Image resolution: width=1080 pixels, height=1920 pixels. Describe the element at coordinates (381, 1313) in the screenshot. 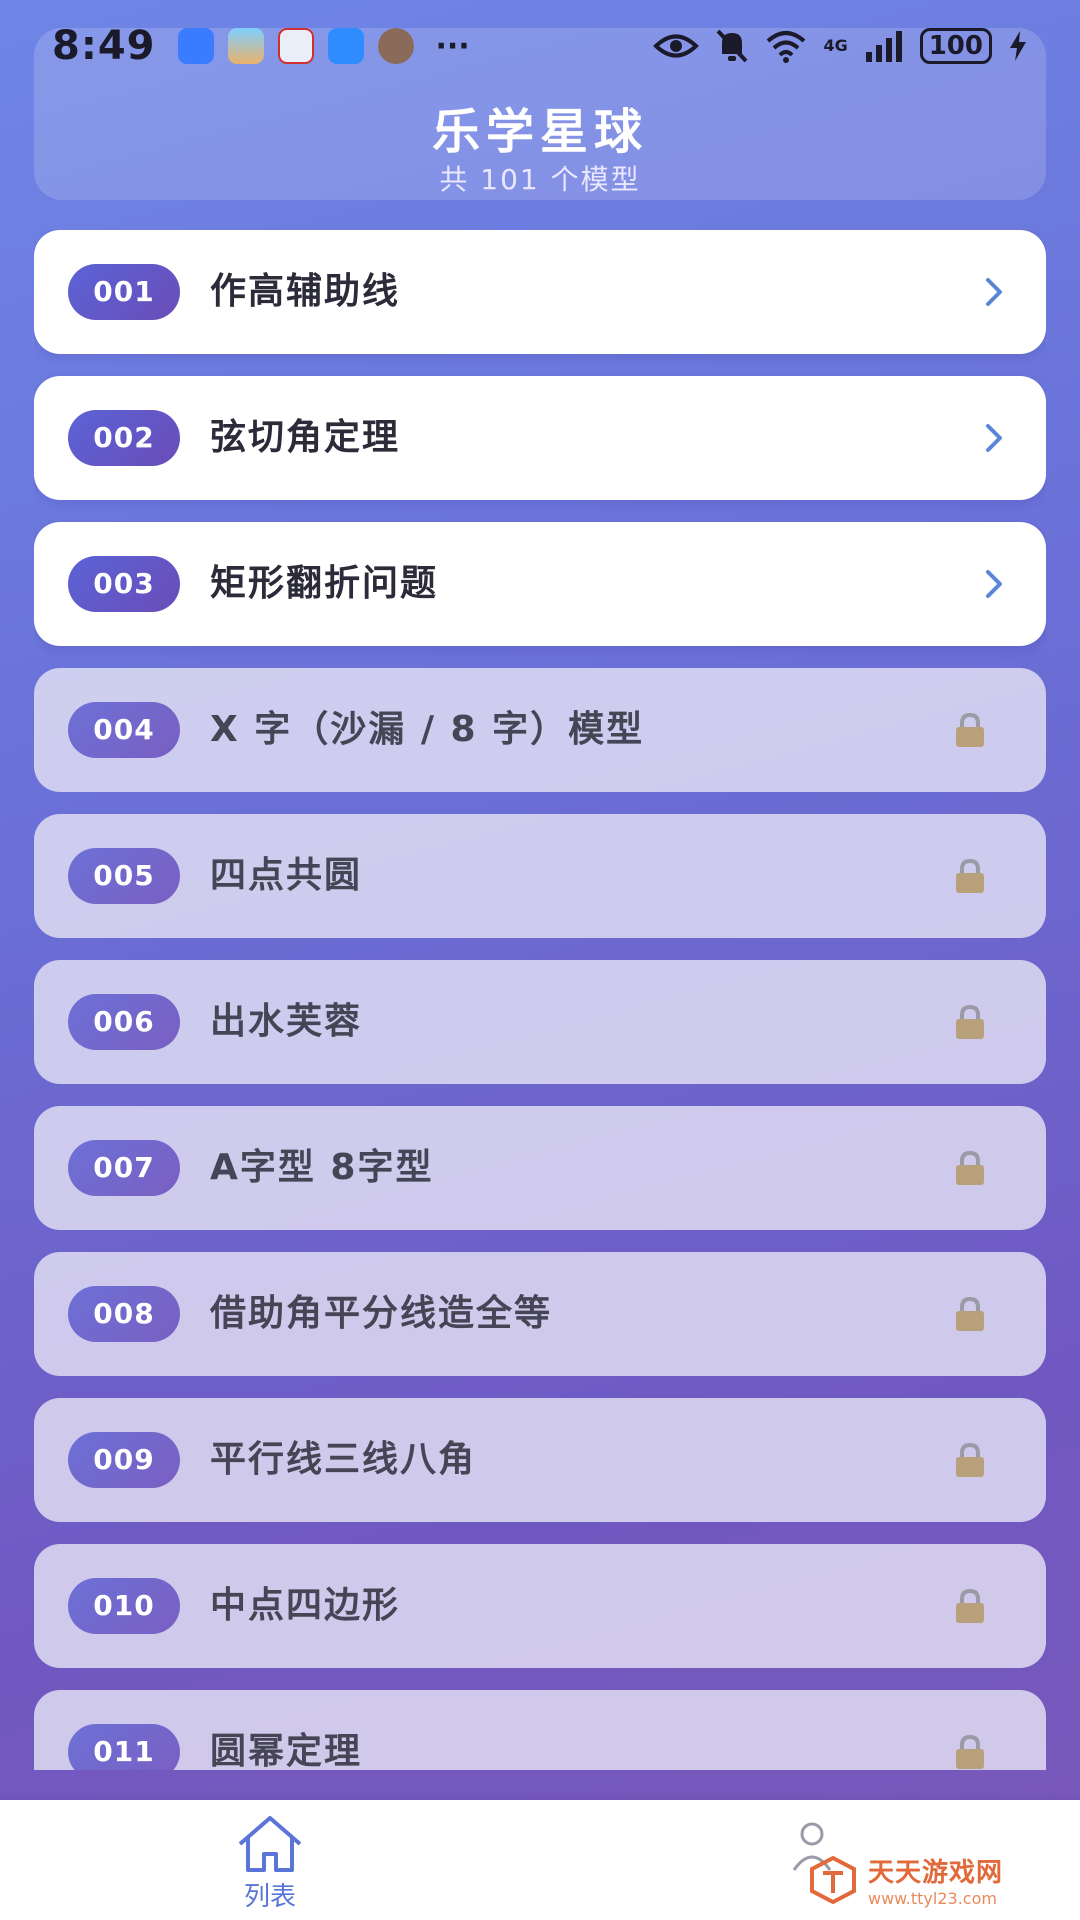

I see `item-title: 借助角平分线造全等` at that location.